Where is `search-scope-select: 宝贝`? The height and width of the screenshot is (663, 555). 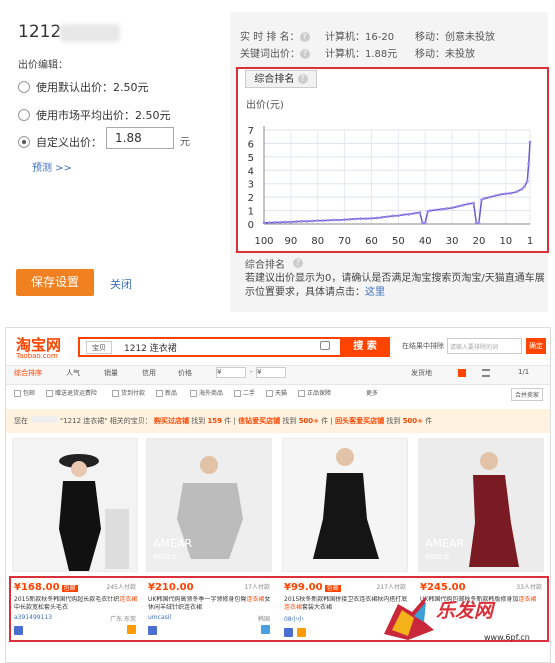 search-scope-select: 宝贝 is located at coordinates (99, 347).